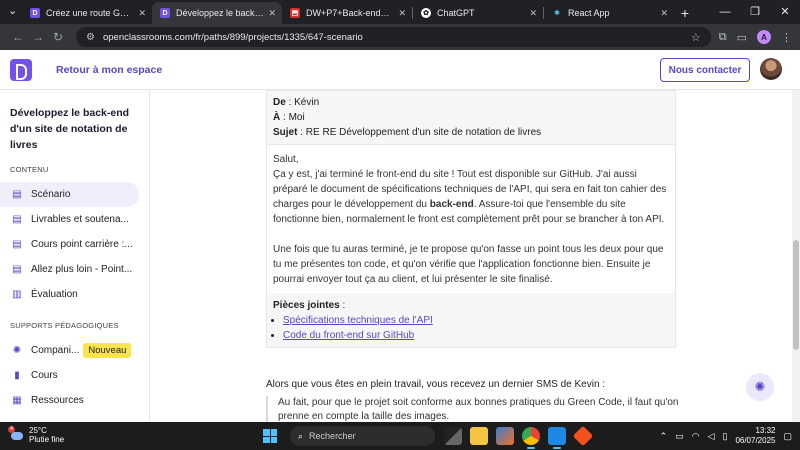  Describe the element at coordinates (755, 436) in the screenshot. I see `clock: 13:32 06/07/2025` at that location.